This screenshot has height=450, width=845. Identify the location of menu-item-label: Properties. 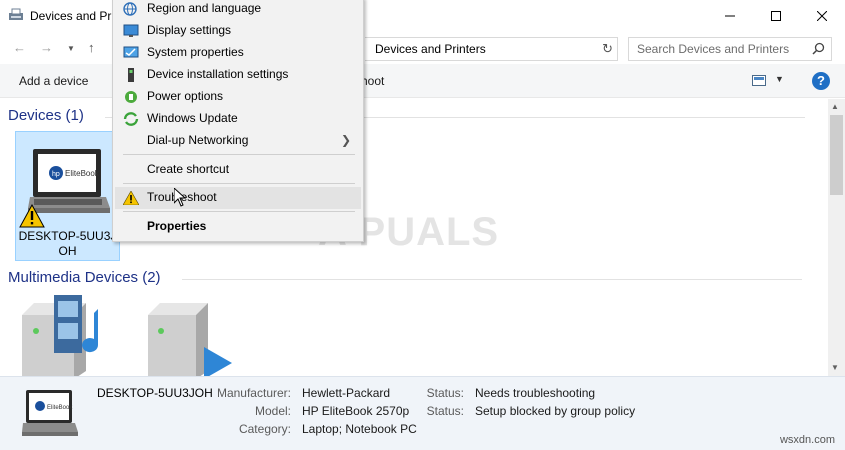
(177, 226).